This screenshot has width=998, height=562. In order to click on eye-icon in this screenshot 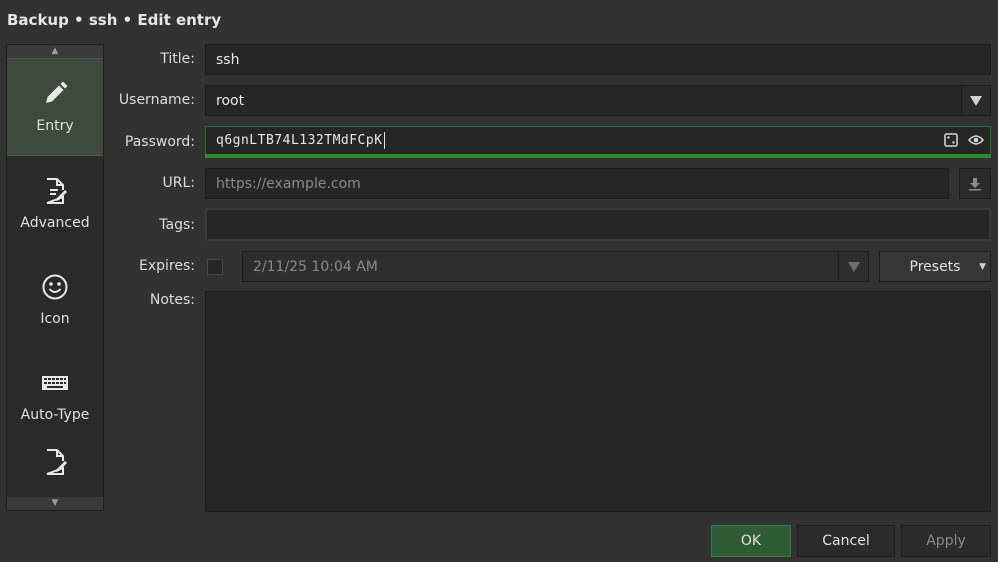, I will do `click(976, 140)`.